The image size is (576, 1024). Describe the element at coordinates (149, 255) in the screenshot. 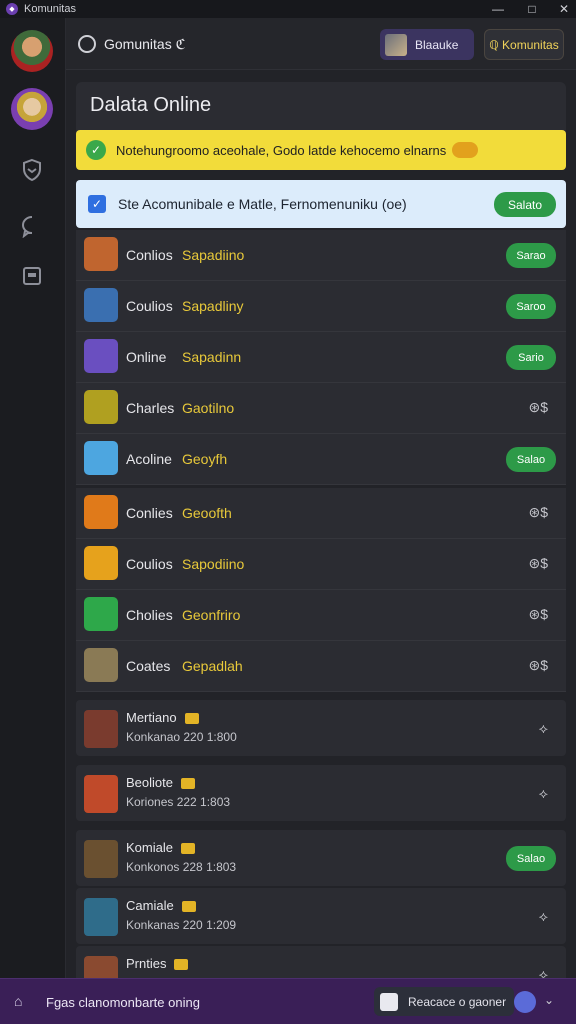

I see `item-name: Conlios` at that location.